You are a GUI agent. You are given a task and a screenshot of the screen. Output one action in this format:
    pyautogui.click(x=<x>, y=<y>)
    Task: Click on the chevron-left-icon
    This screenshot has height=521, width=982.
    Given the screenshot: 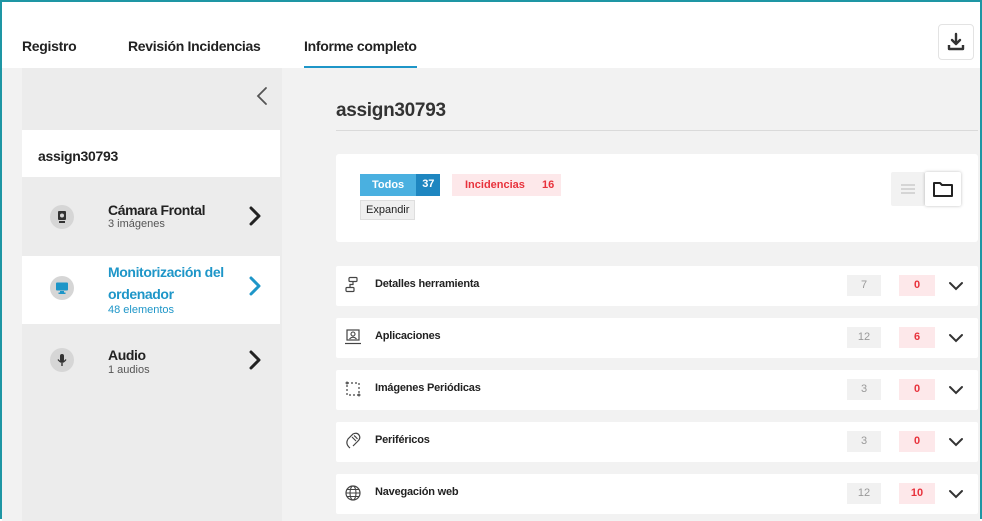 What is the action you would take?
    pyautogui.click(x=261, y=96)
    